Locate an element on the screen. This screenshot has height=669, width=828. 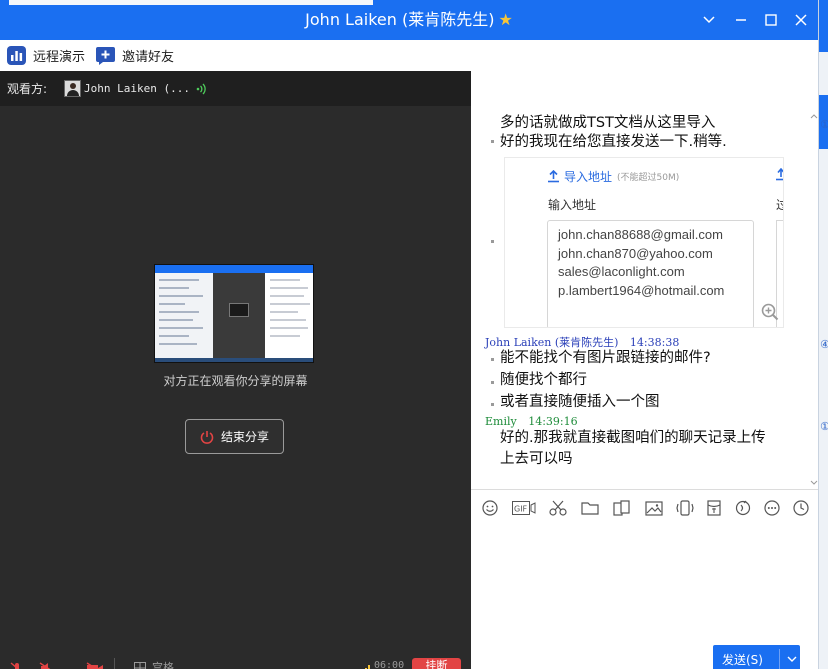
viewer-label: 观看方: is located at coordinates (27, 89).